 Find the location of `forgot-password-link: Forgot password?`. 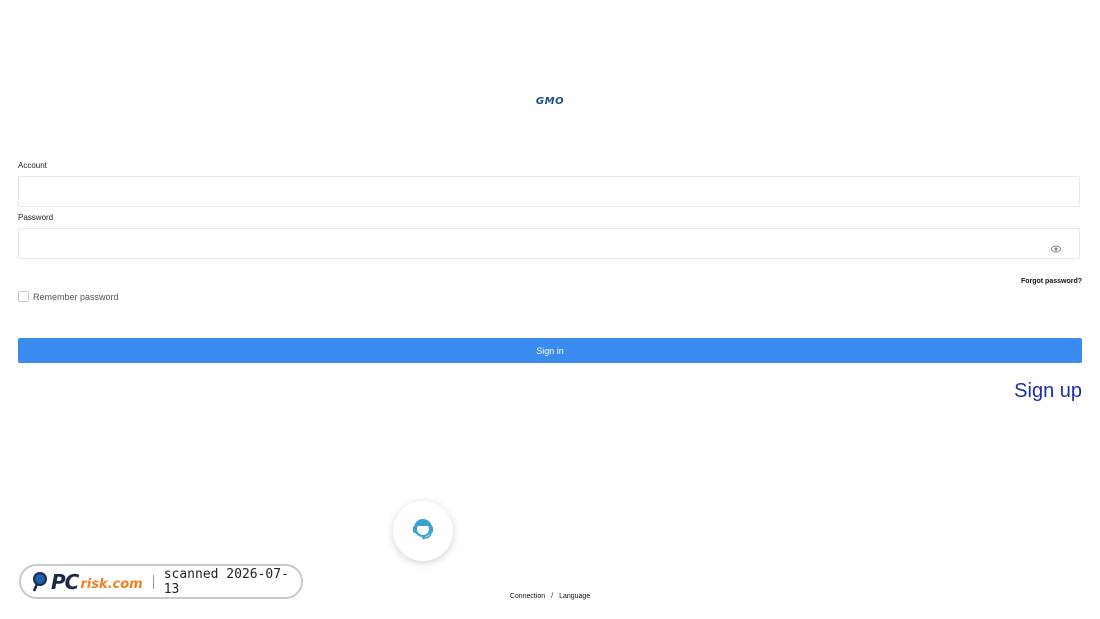

forgot-password-link: Forgot password? is located at coordinates (1051, 281).